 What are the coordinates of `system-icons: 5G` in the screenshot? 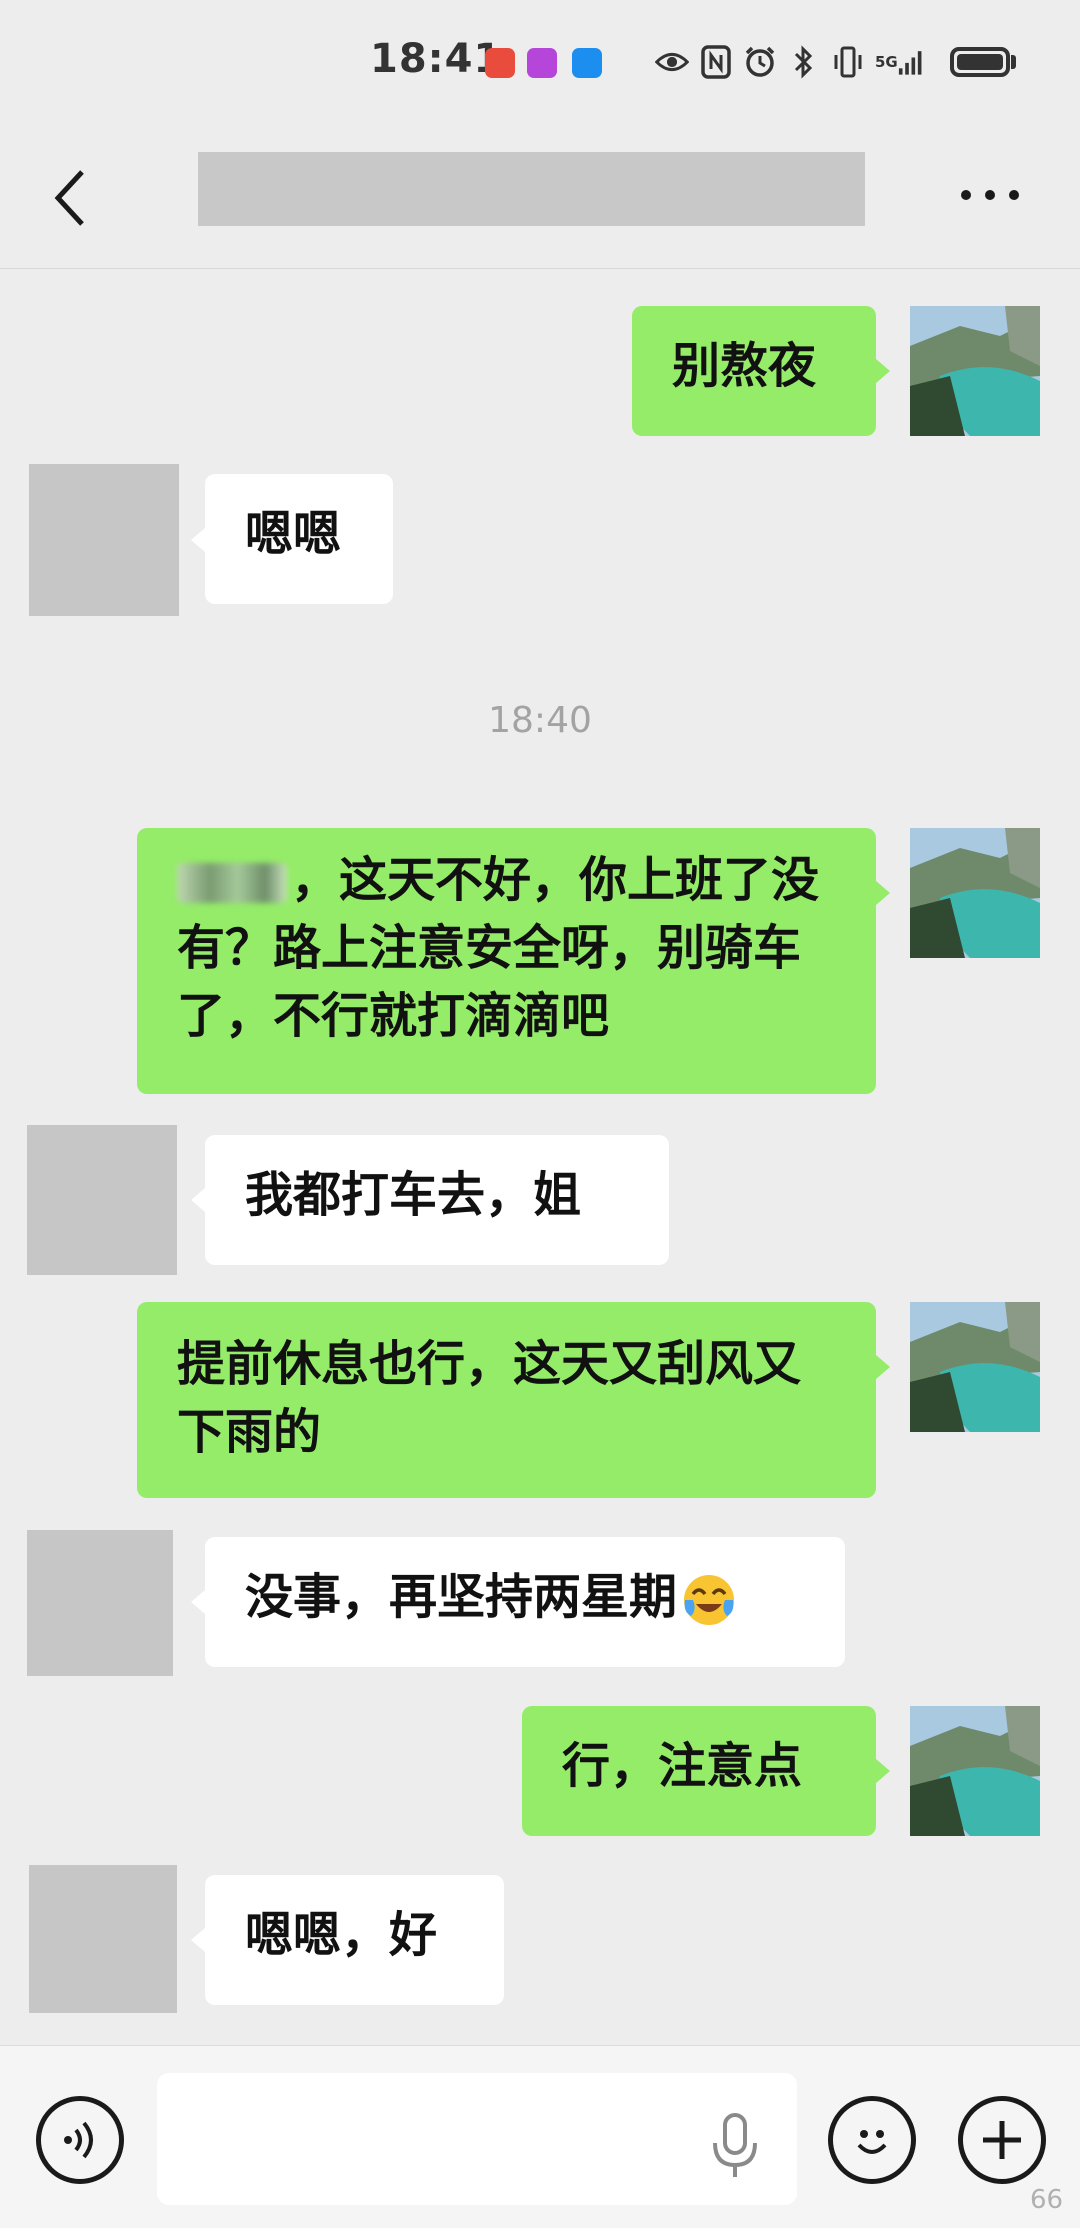 It's located at (789, 62).